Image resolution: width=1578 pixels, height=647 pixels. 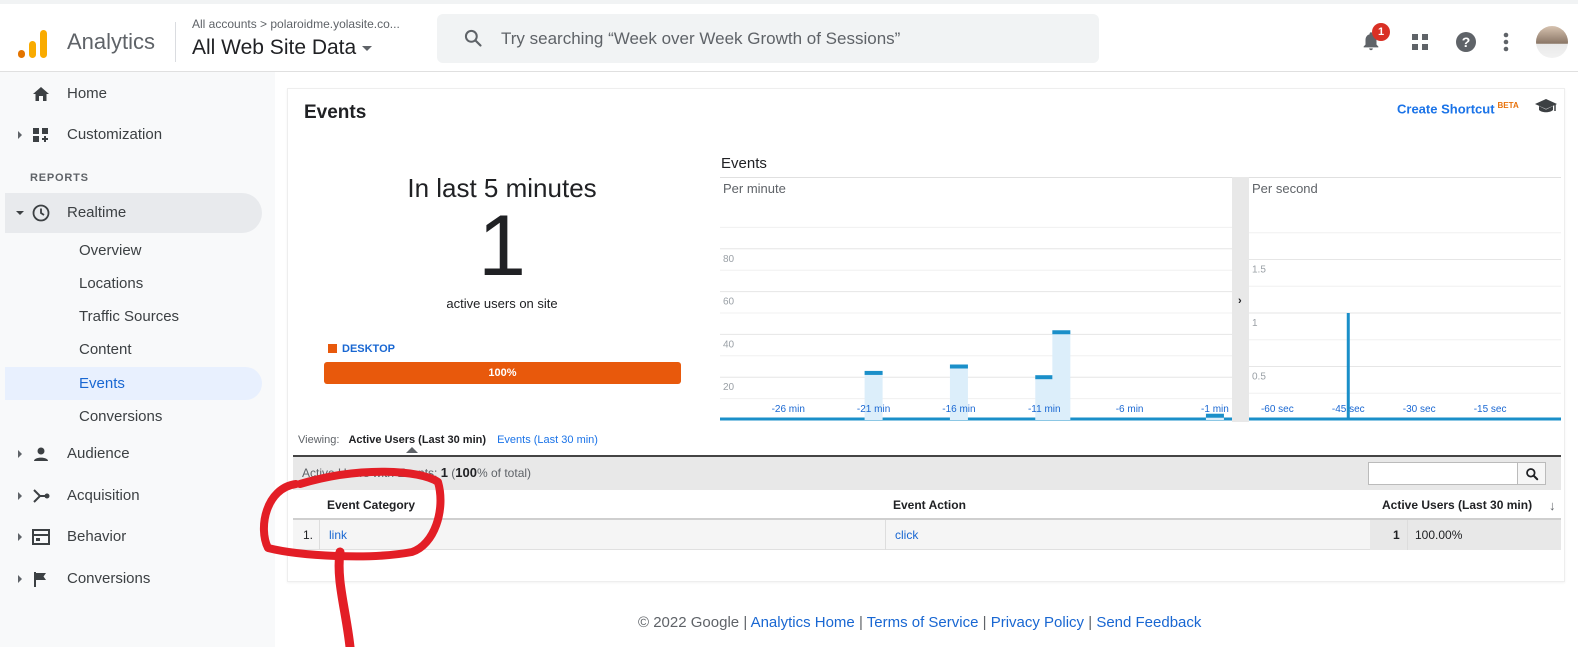 What do you see at coordinates (504, 473) in the screenshot?
I see `summary-suffix: % of total)` at bounding box center [504, 473].